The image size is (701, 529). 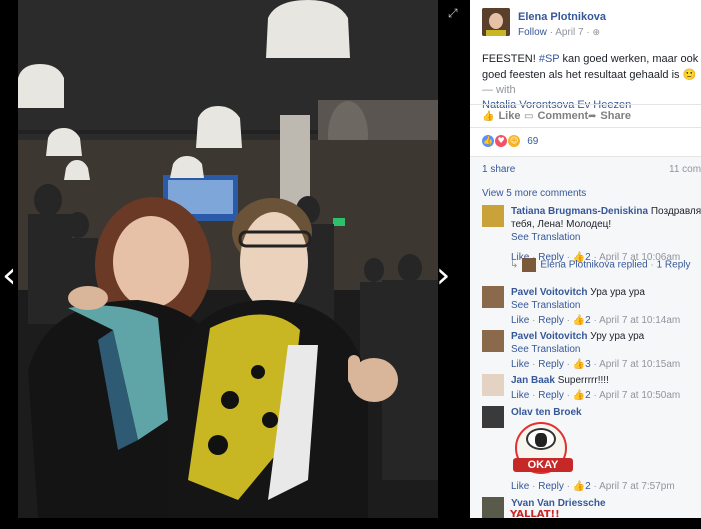 I want to click on reply-text: replied, so click(x=632, y=265).